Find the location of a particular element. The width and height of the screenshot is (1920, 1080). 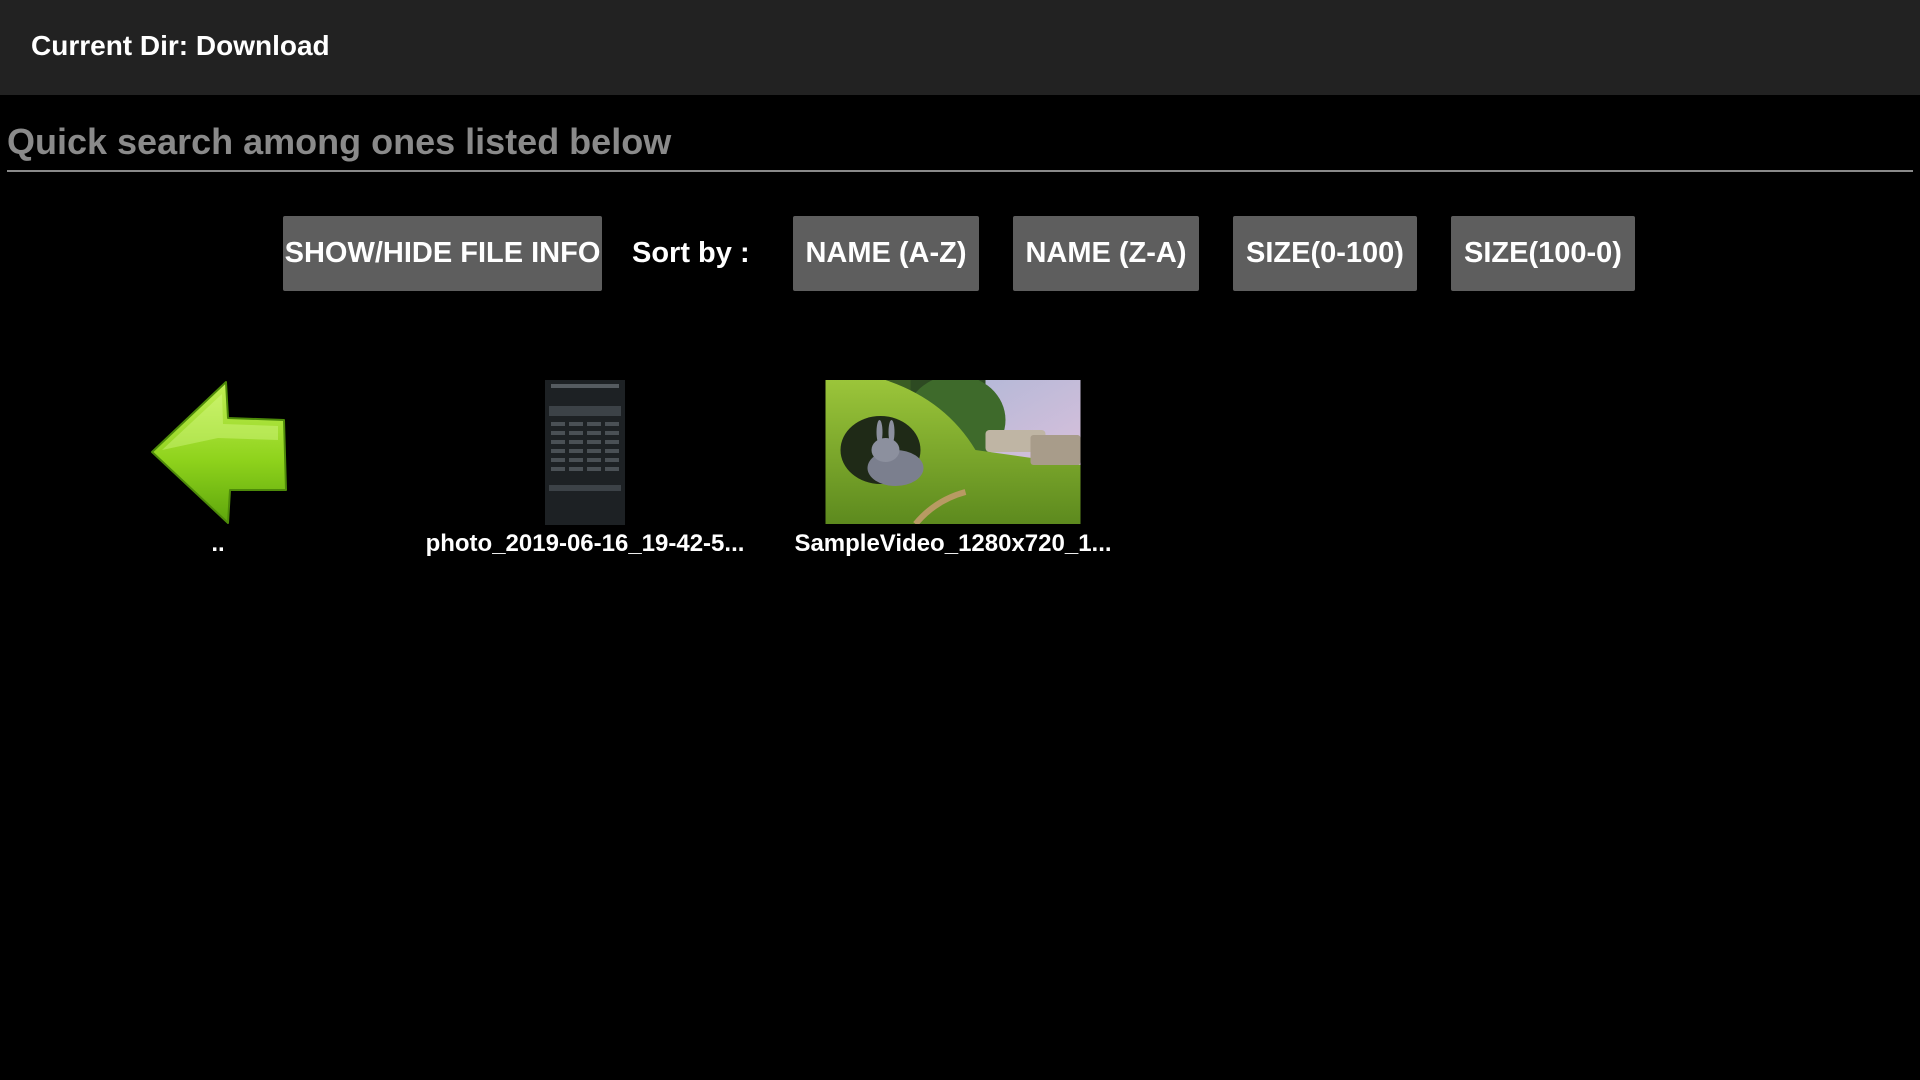

sort-name-desc-button: NAME (Z-A) is located at coordinates (1106, 253).